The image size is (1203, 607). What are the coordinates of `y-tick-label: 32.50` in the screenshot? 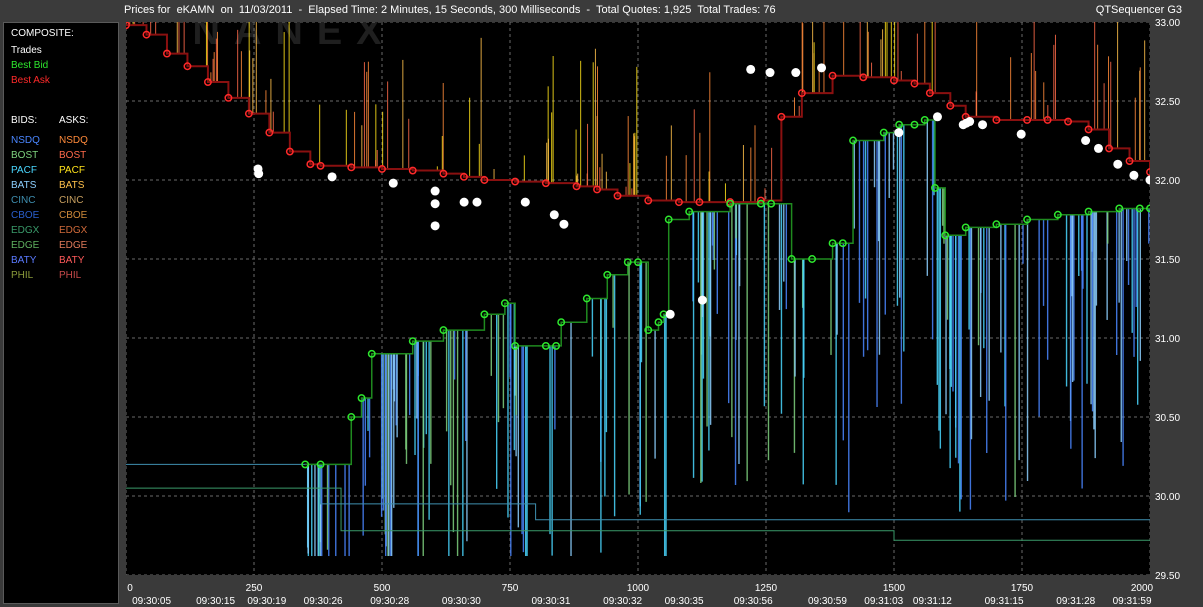 It's located at (1168, 102).